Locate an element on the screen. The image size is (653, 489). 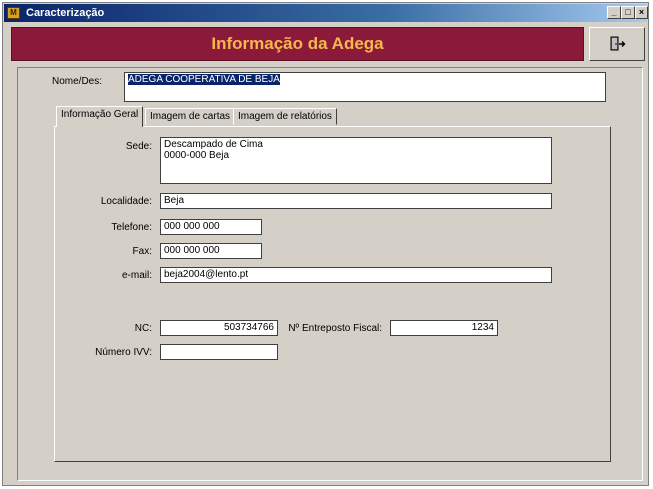
localidade-input: Beja is located at coordinates (356, 201).